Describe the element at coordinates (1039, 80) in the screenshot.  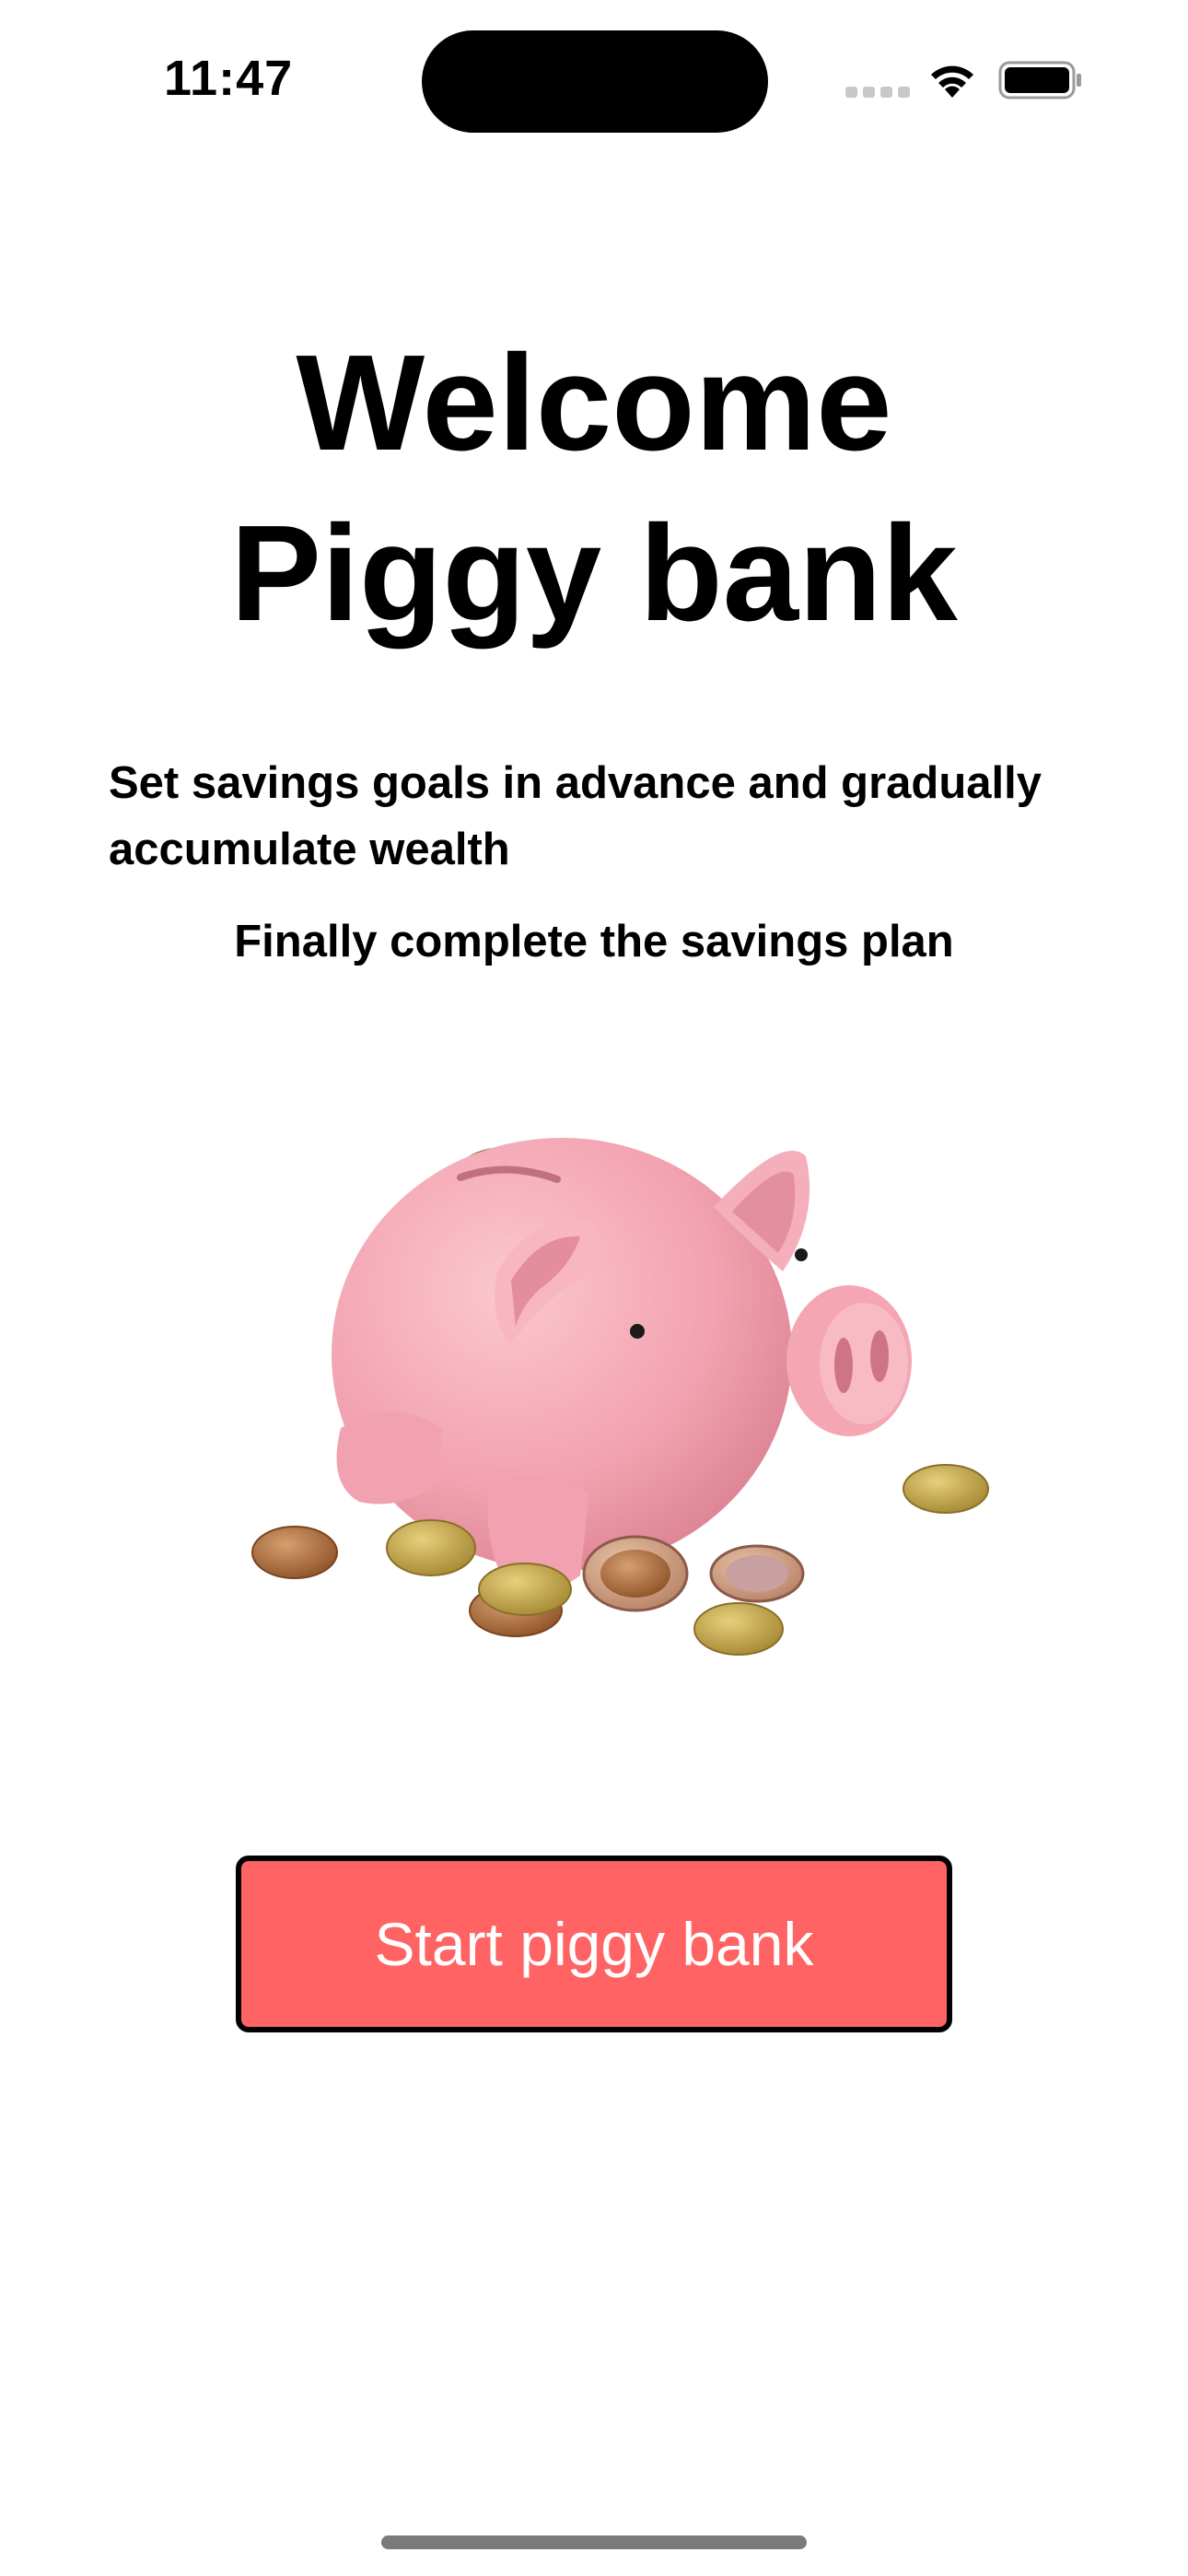
I see `battery-icon` at that location.